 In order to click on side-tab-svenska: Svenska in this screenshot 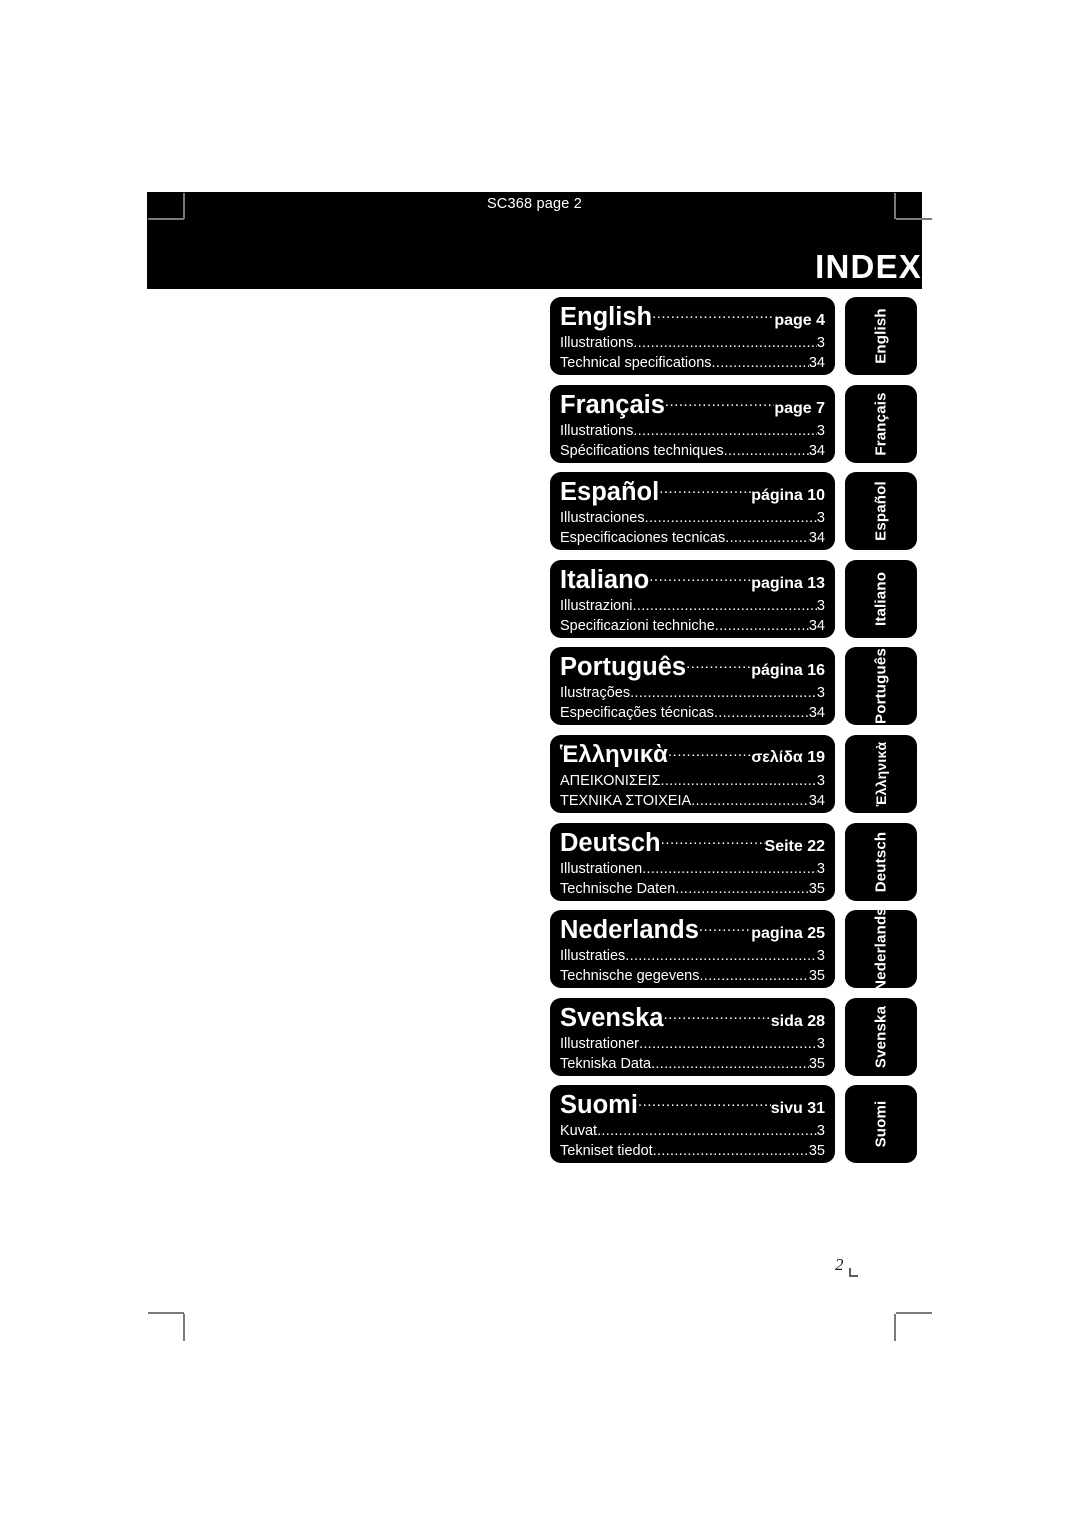, I will do `click(881, 1036)`.